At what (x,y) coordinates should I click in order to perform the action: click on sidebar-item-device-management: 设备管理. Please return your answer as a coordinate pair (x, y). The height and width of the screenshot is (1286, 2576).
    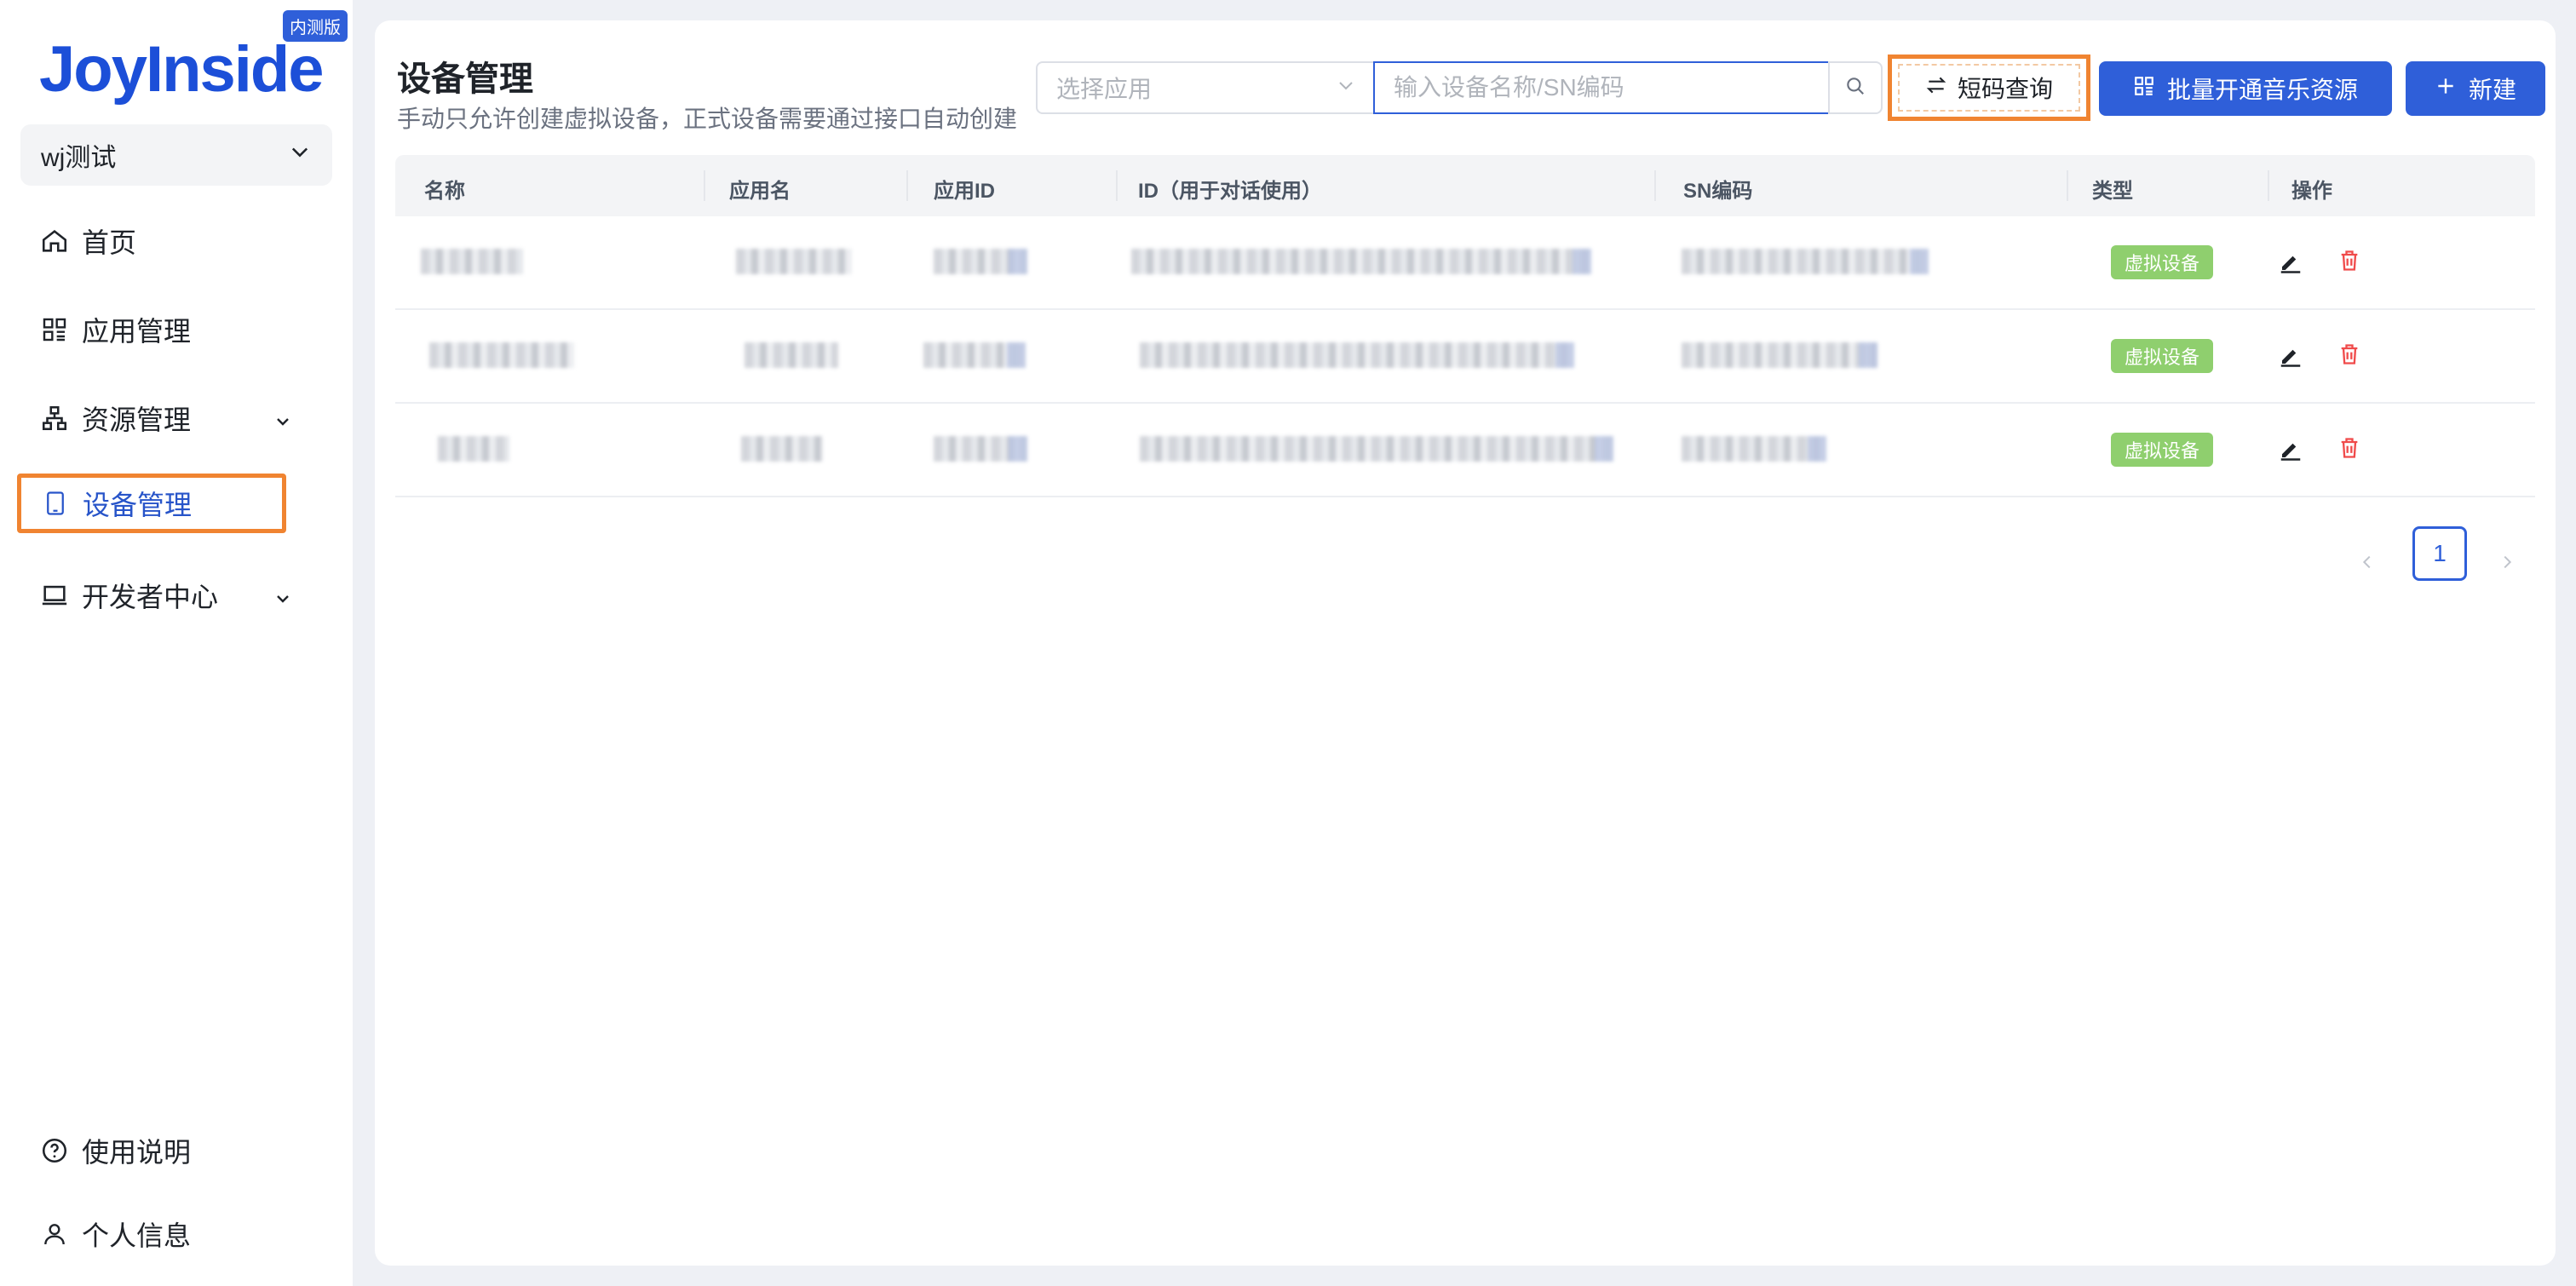
    Looking at the image, I should click on (151, 503).